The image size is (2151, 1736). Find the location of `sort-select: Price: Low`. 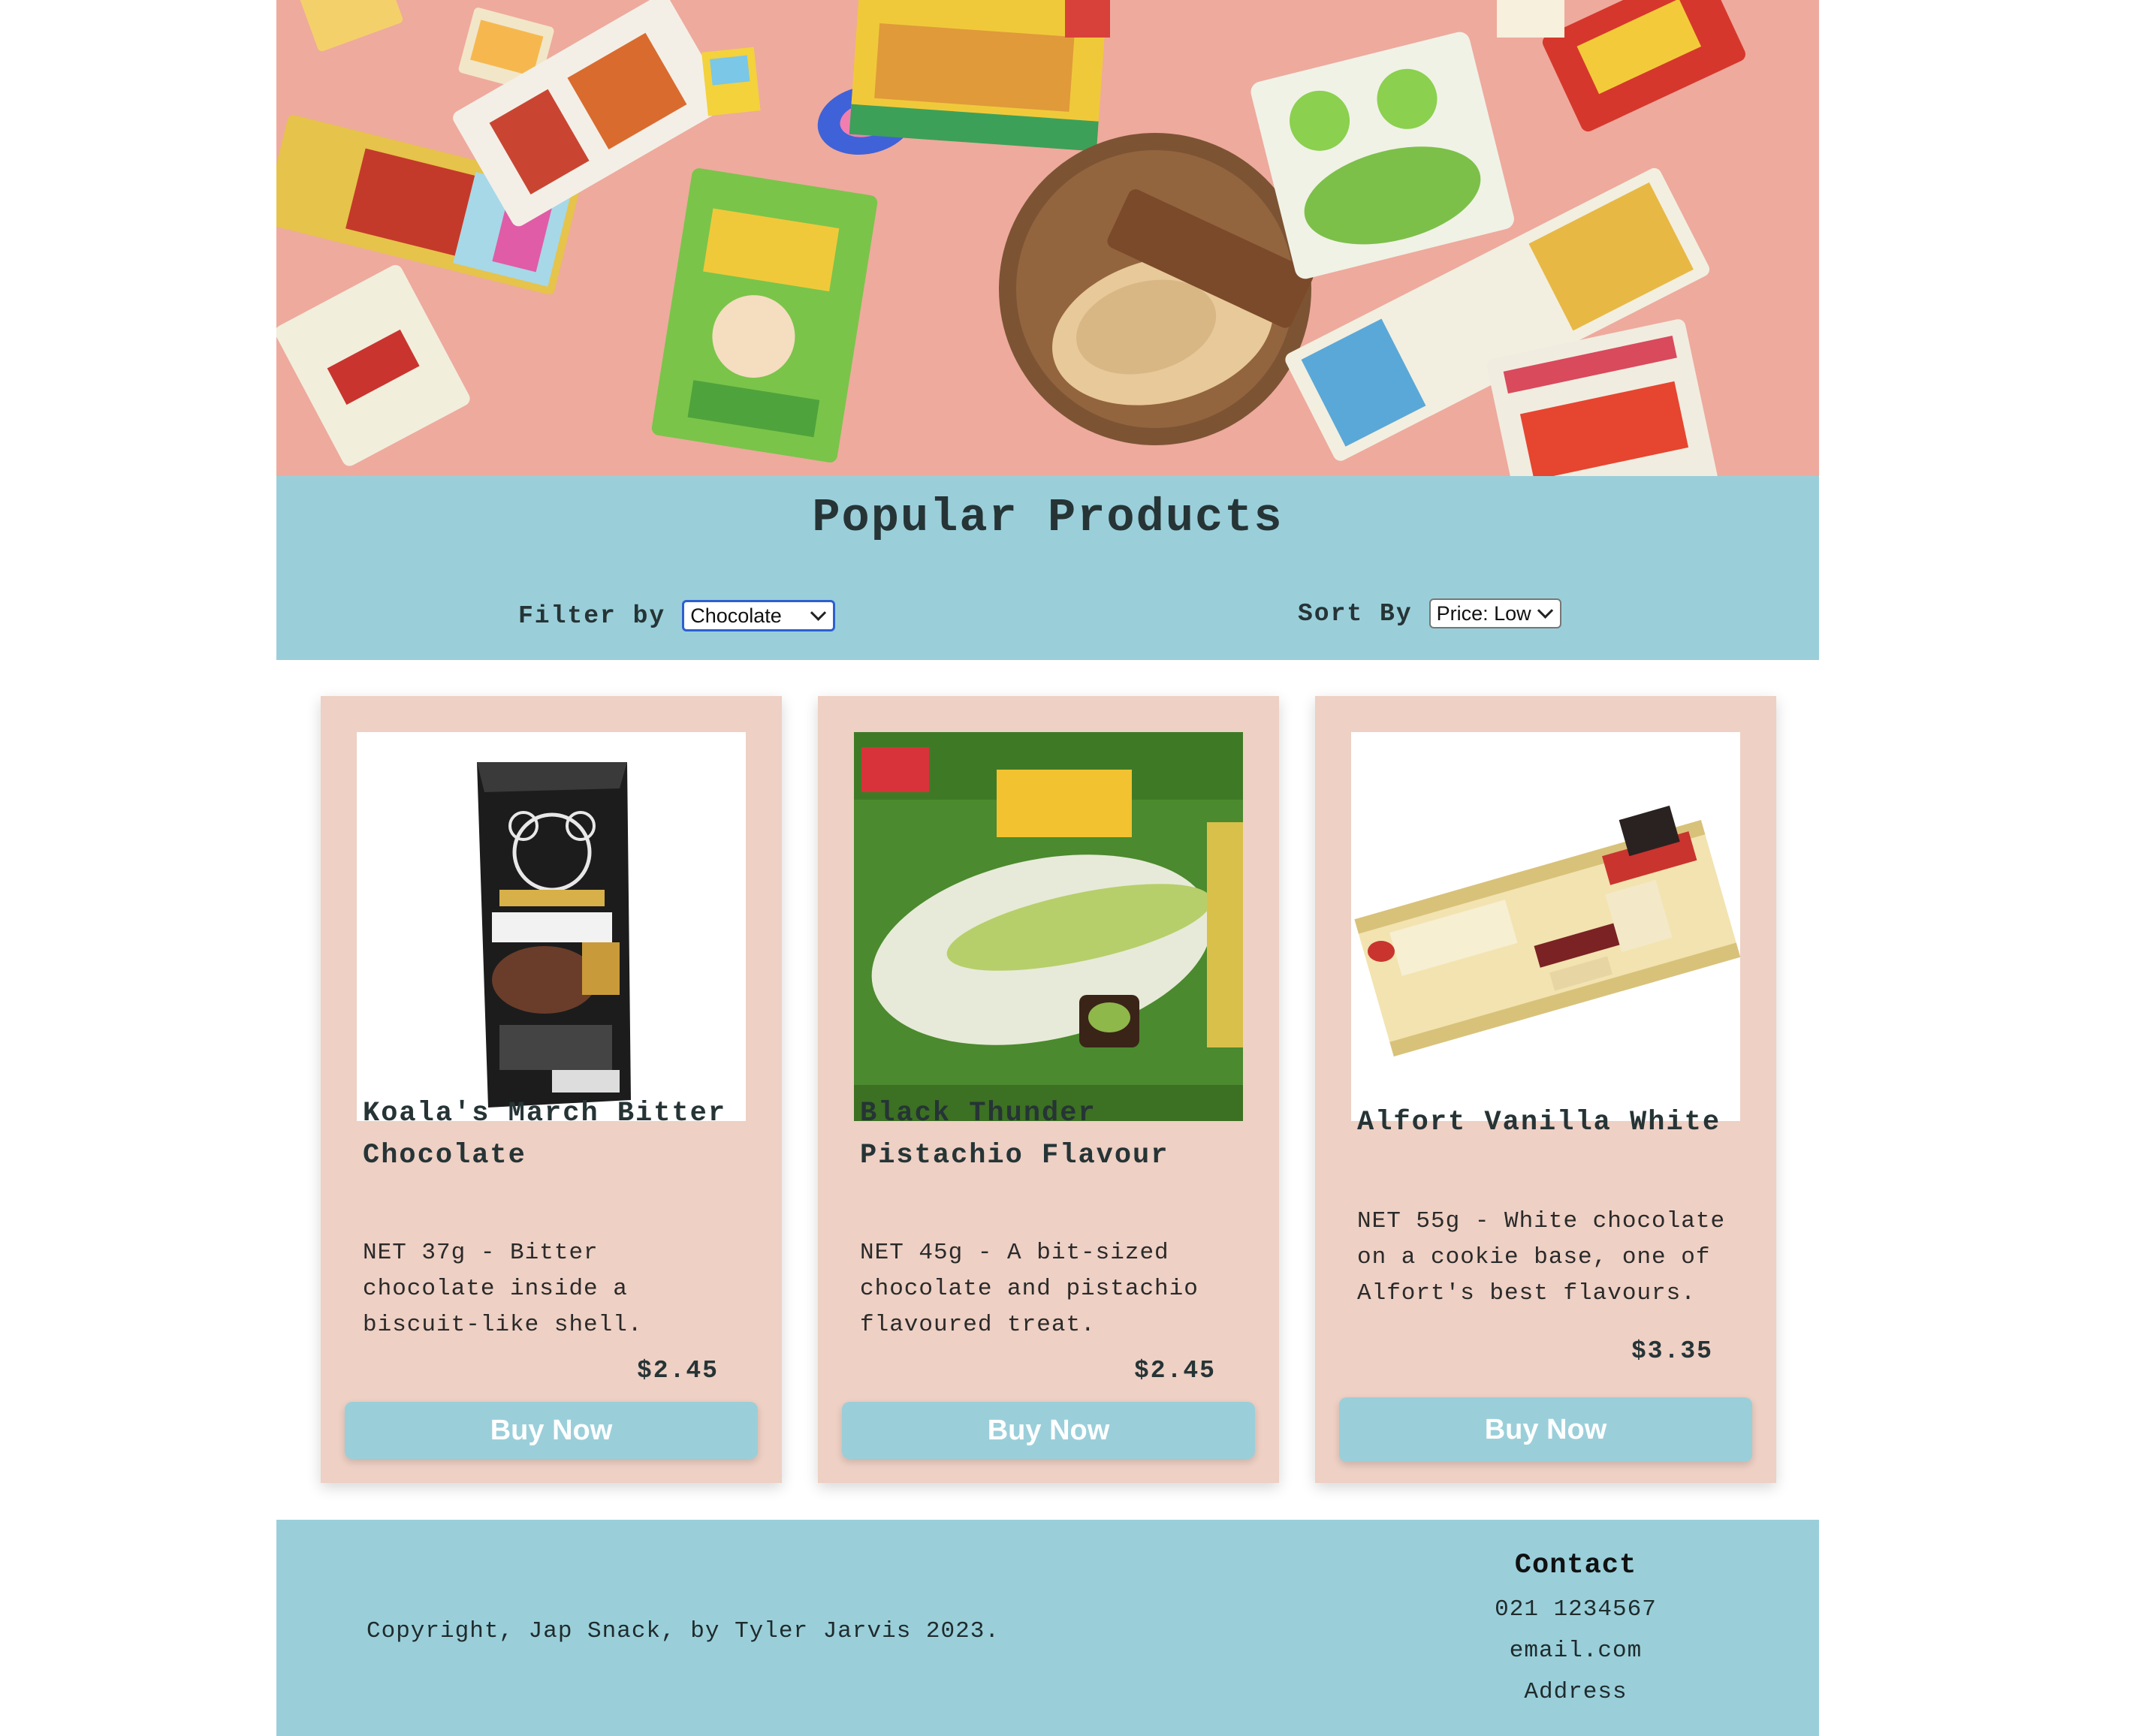

sort-select: Price: Low is located at coordinates (1494, 613).